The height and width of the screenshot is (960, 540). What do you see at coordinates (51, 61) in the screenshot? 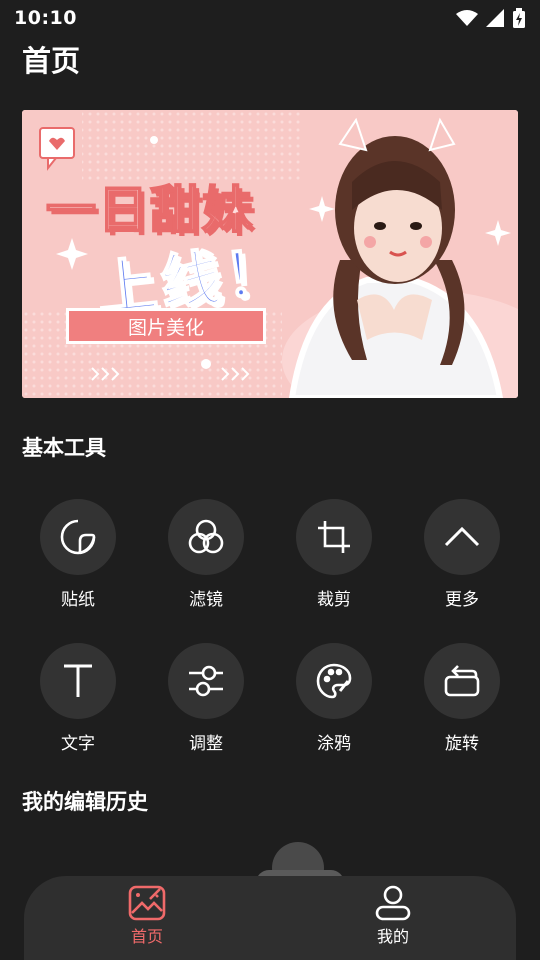
I see `page-title: 首页` at bounding box center [51, 61].